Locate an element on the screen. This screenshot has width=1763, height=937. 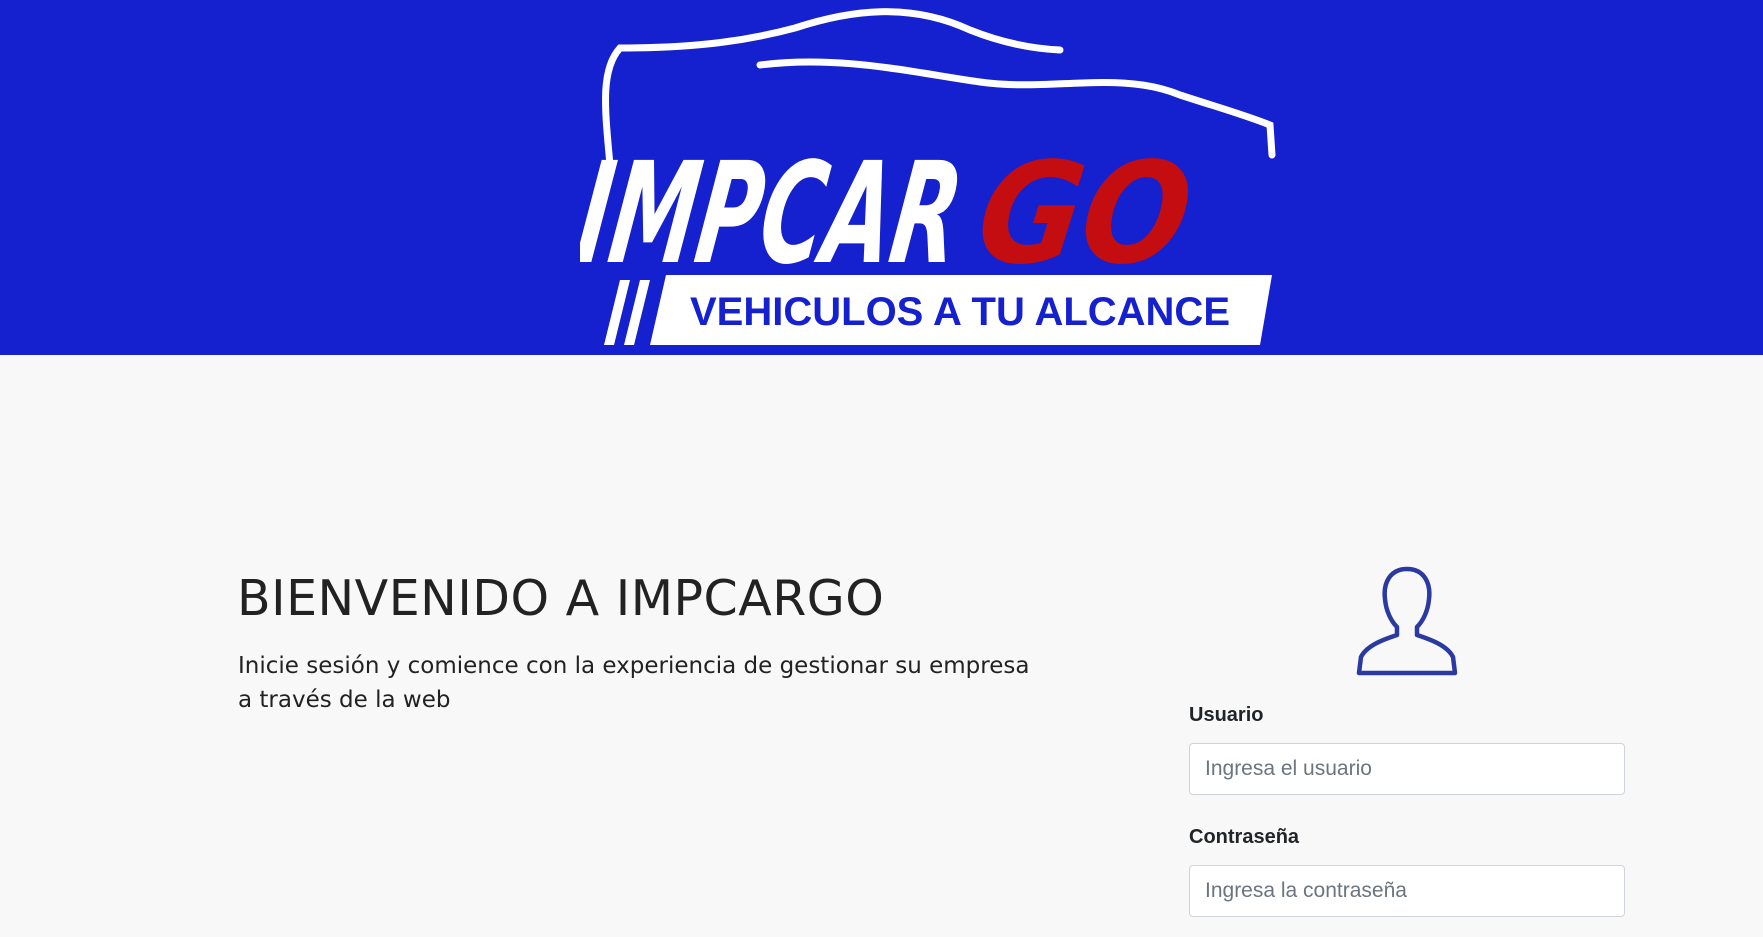
username-input is located at coordinates (1407, 769).